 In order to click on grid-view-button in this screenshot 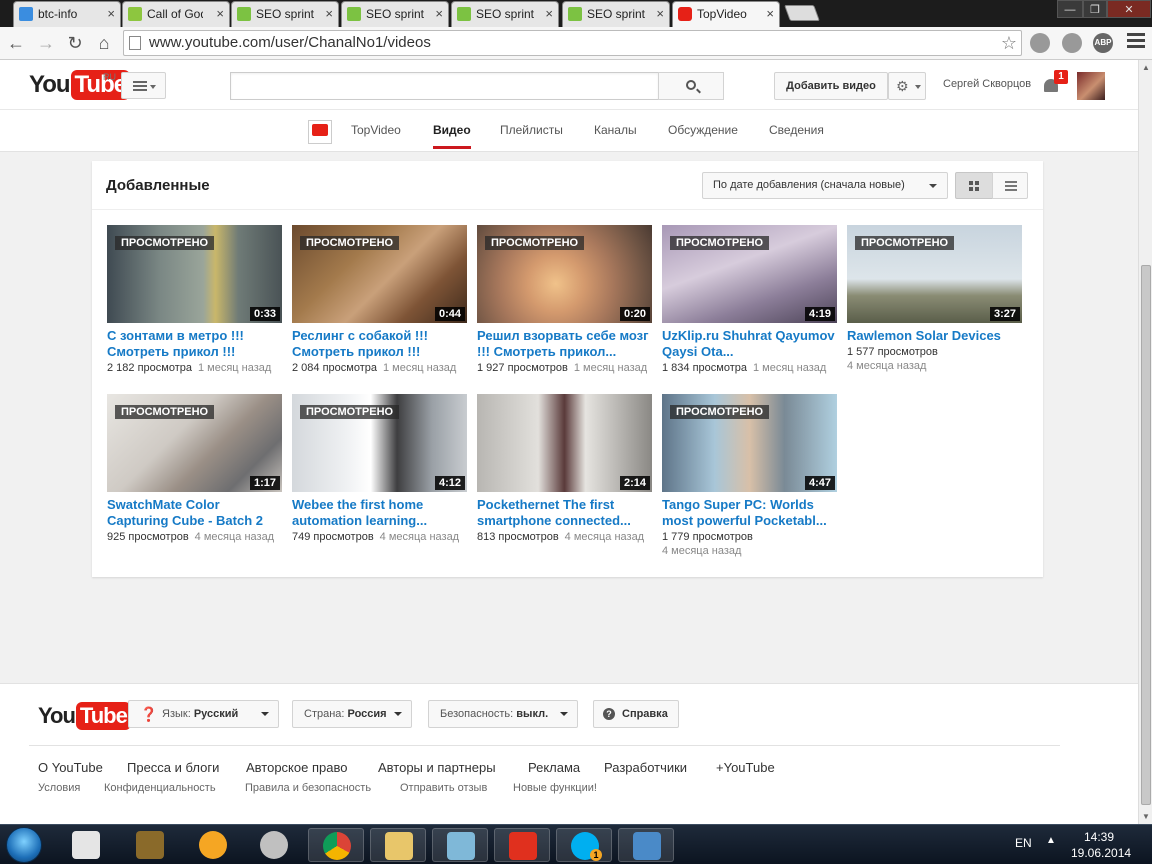, I will do `click(974, 185)`.